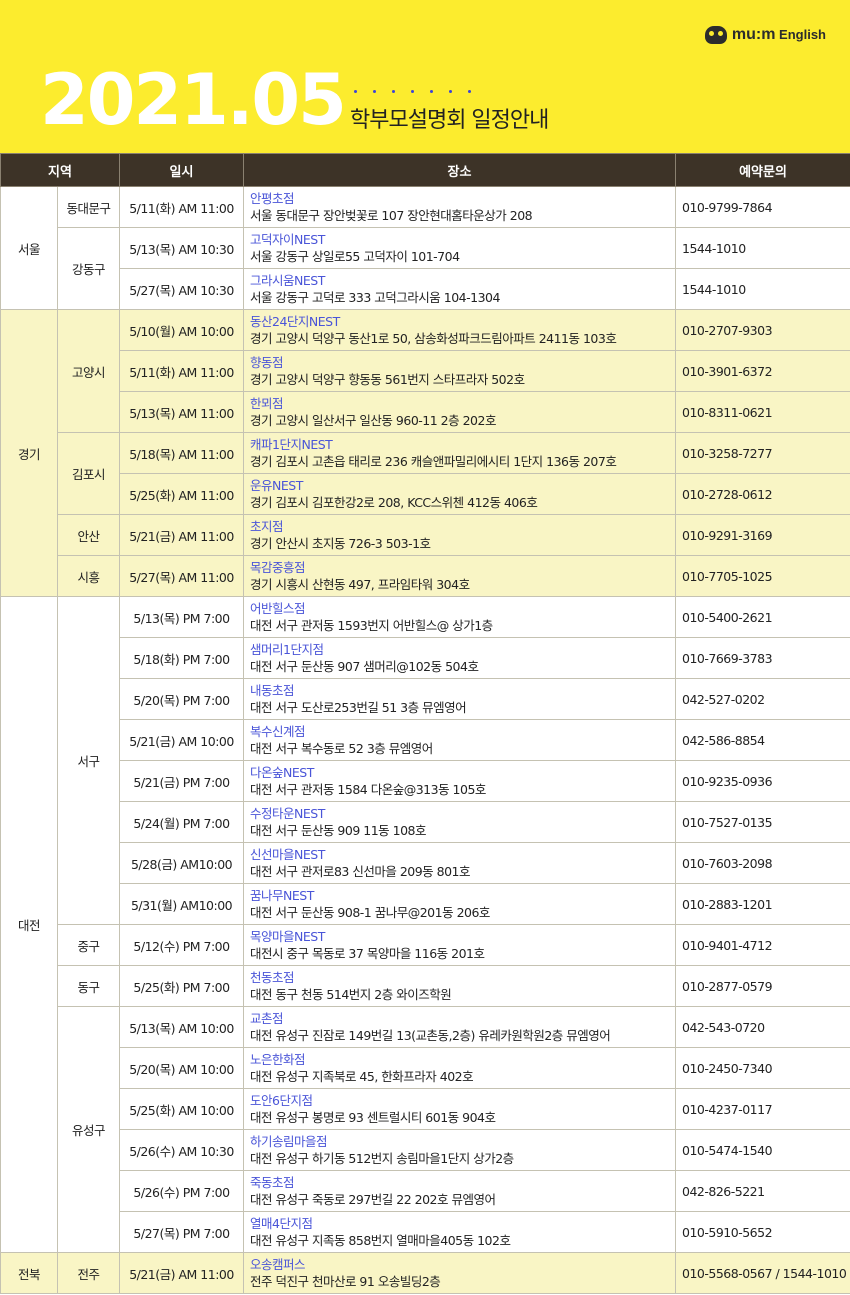 This screenshot has width=850, height=1295. Describe the element at coordinates (287, 813) in the screenshot. I see `branch-name: 수정타운NEST` at that location.